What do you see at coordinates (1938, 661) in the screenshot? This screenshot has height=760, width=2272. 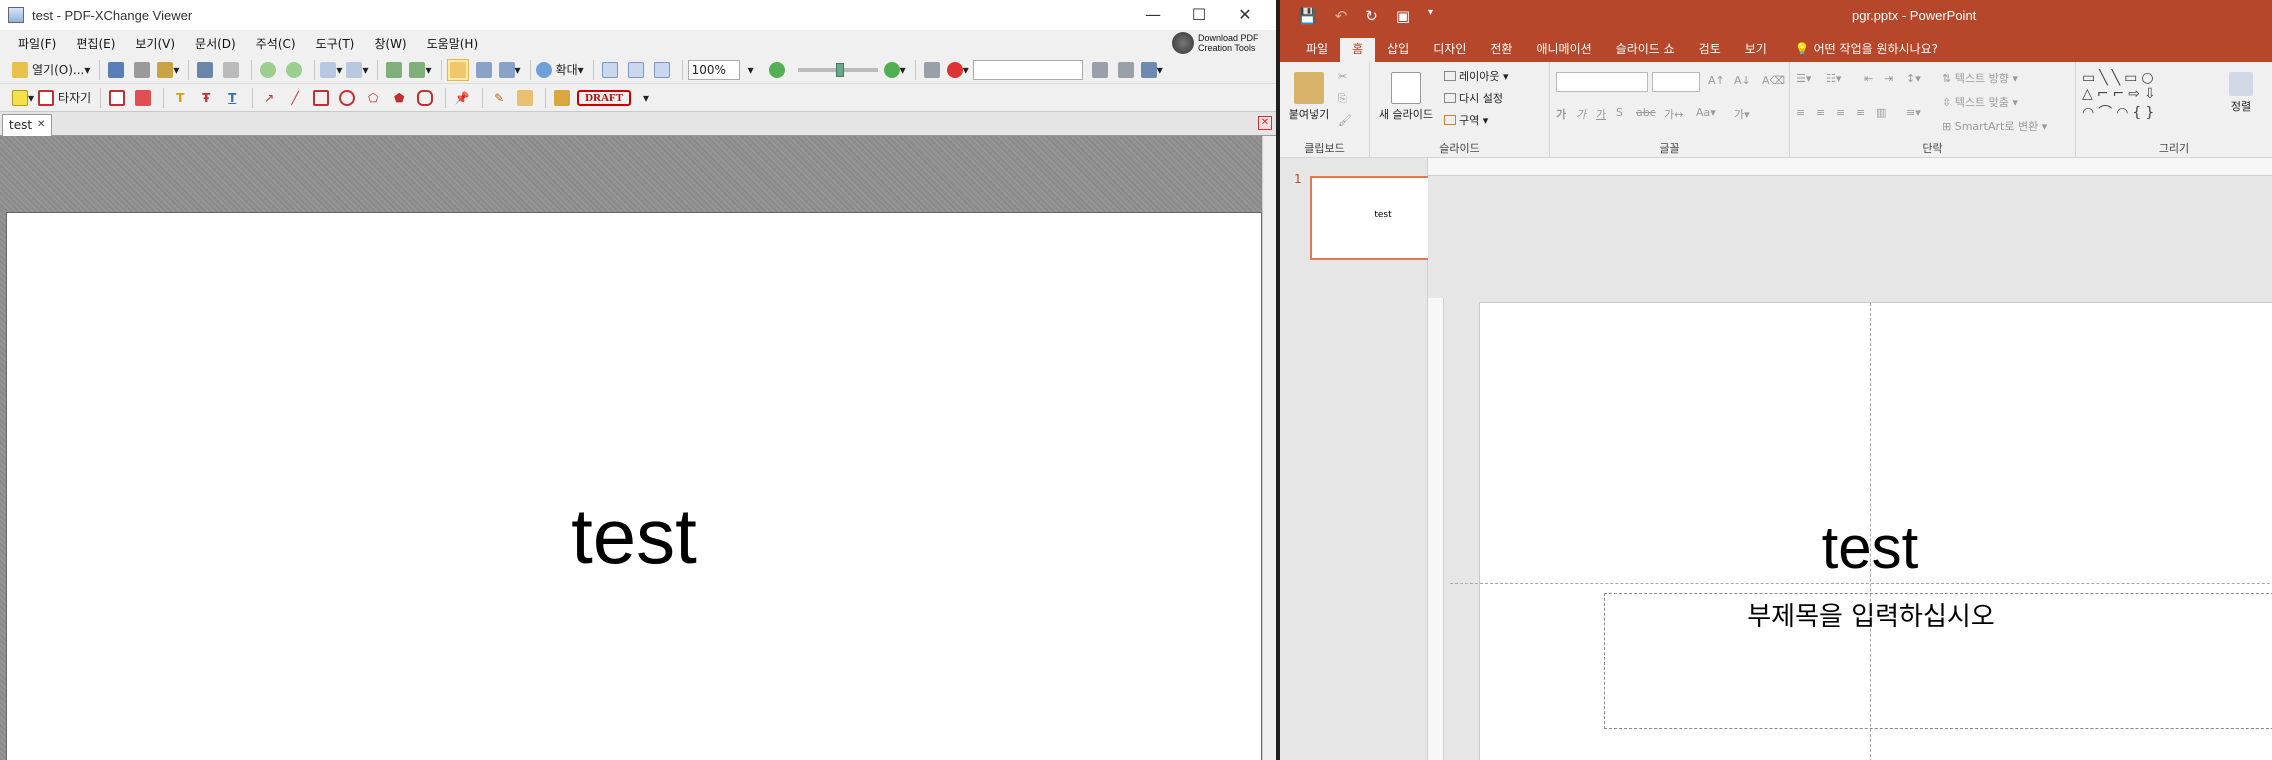 I see `subtitle-placeholder: 부제목을 입력하십시오` at bounding box center [1938, 661].